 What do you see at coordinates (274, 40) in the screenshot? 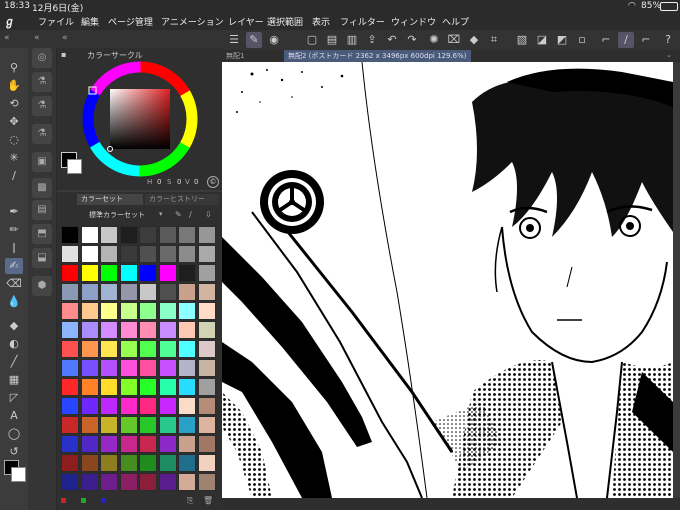
I see `color-icon: ◉` at bounding box center [274, 40].